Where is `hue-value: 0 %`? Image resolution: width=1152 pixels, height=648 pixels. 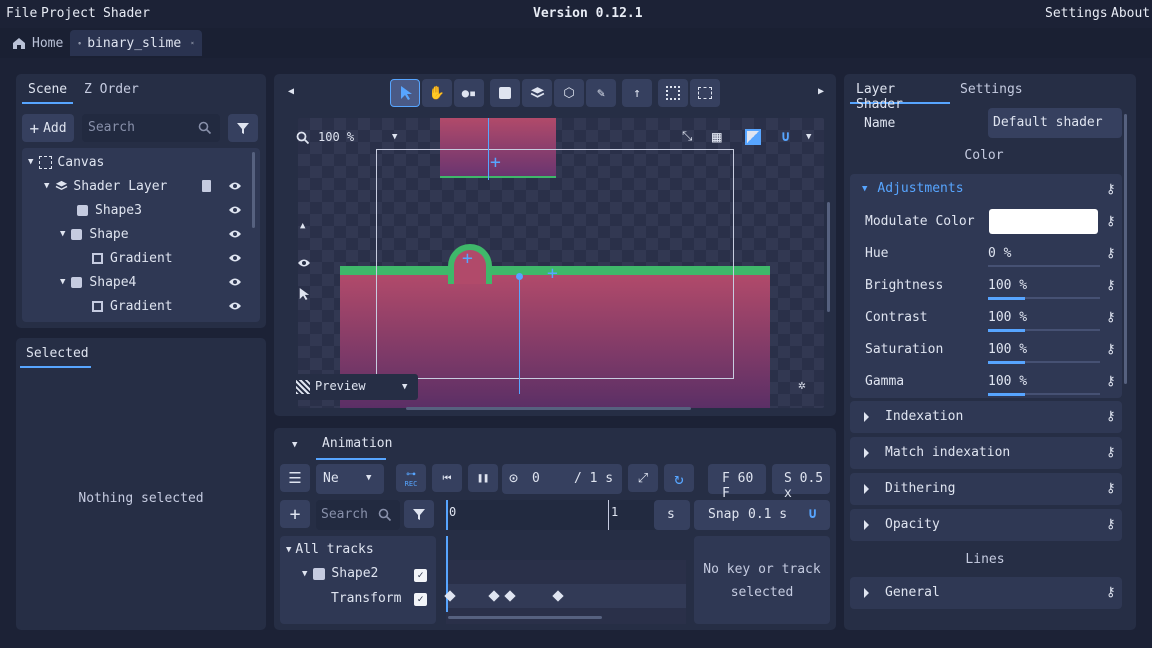
hue-value: 0 % is located at coordinates (999, 253).